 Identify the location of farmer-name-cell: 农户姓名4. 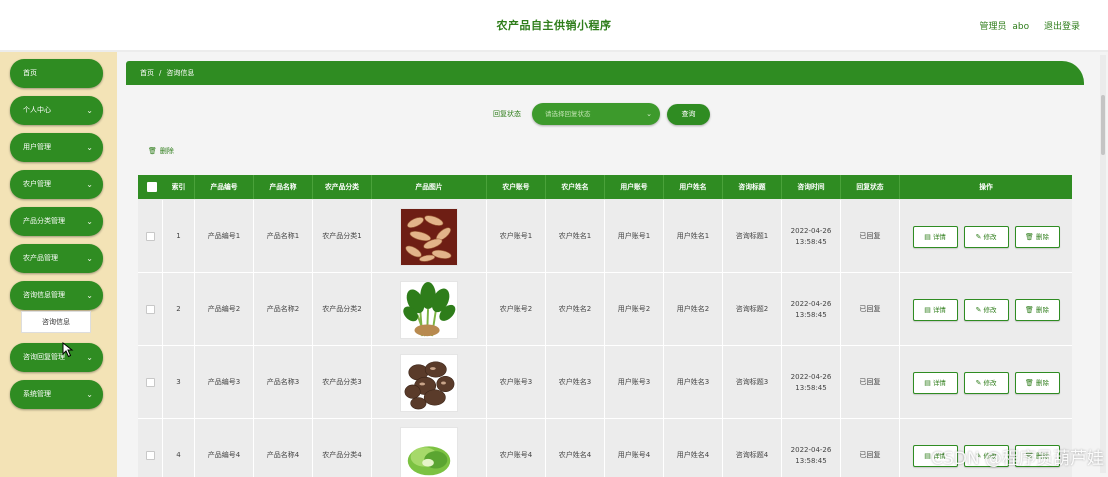
(575, 448).